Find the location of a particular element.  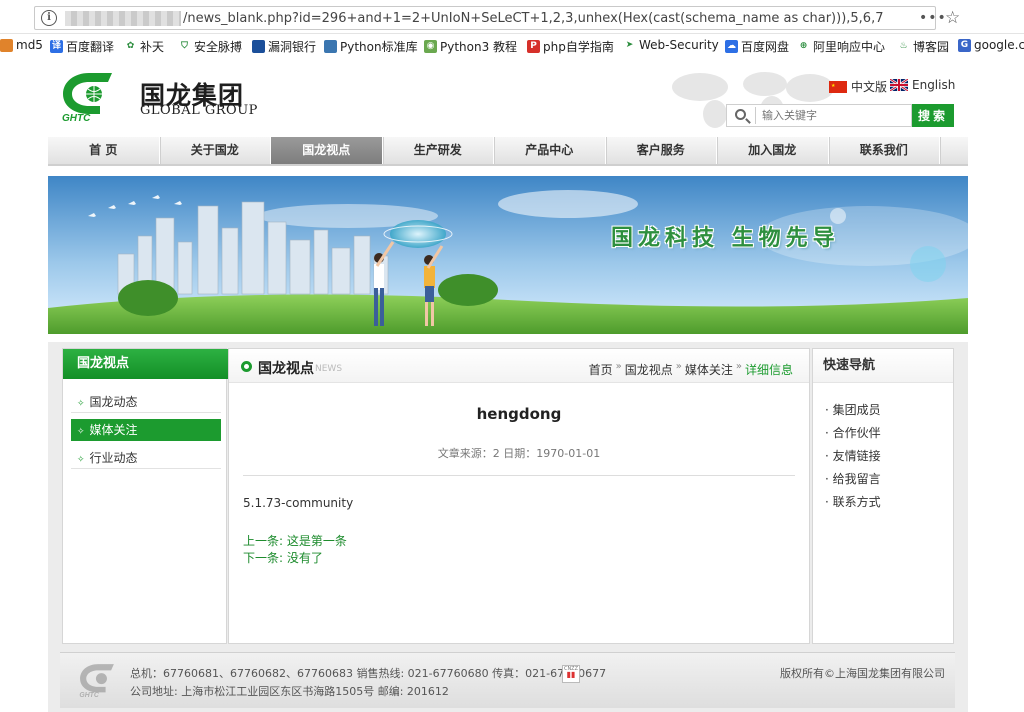

bookmark-butian: ✿ 补天 is located at coordinates (144, 46).